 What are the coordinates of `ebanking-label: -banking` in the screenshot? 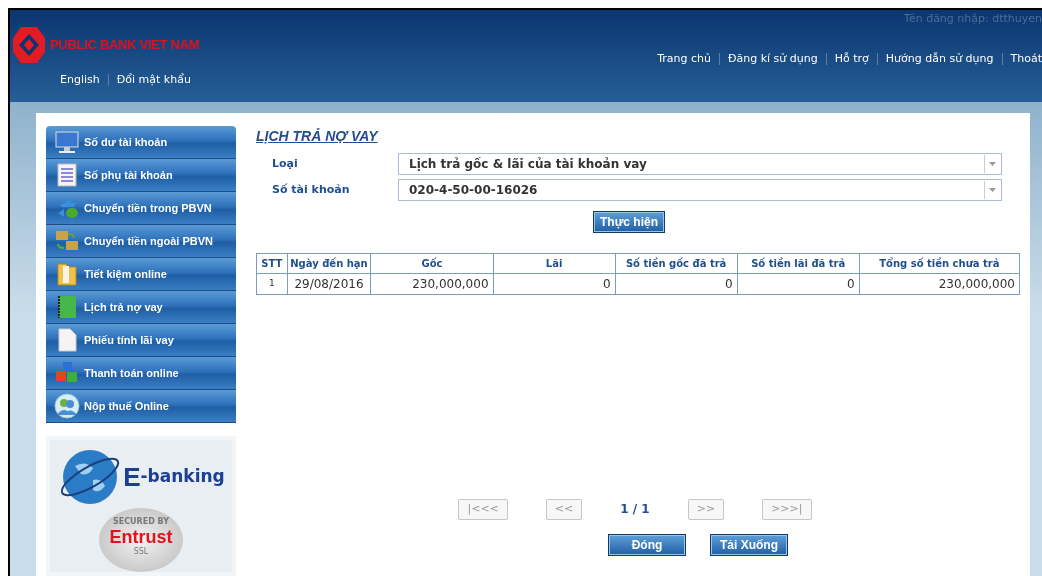 It's located at (182, 477).